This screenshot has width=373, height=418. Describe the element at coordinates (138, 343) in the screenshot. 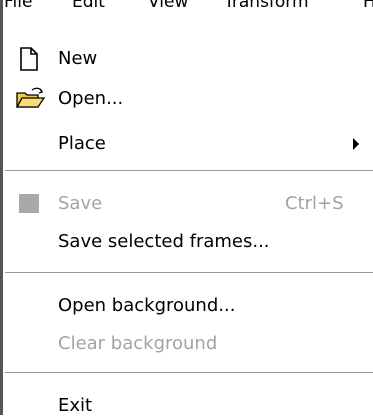

I see `menu-item-clear-background-label: Clear background` at that location.